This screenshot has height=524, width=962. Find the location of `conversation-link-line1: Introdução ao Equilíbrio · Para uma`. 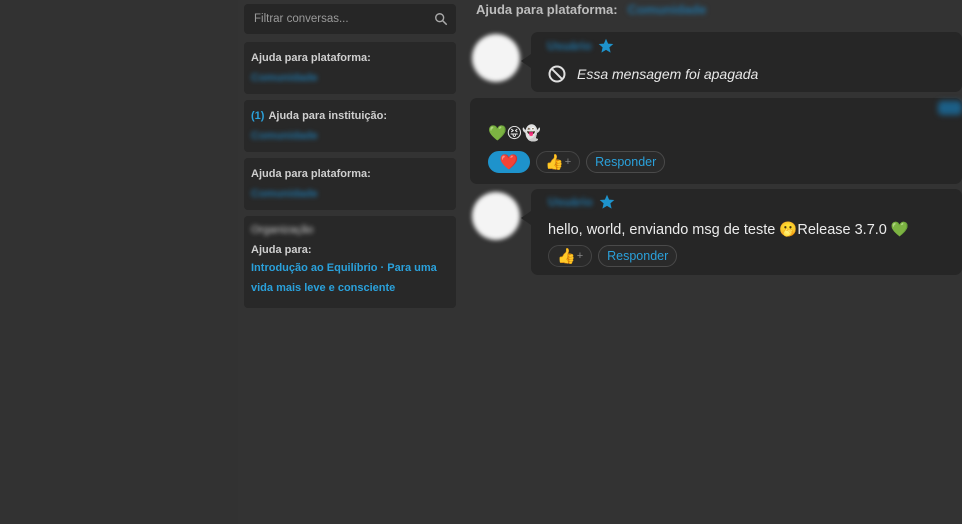

conversation-link-line1: Introdução ao Equilíbrio · Para uma is located at coordinates (350, 268).